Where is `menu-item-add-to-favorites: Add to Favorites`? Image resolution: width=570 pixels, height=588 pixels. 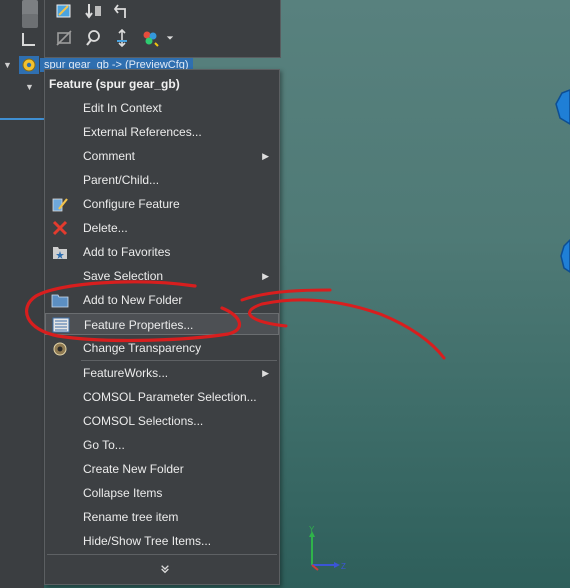
menu-item-add-to-favorites: Add to Favorites is located at coordinates (162, 252).